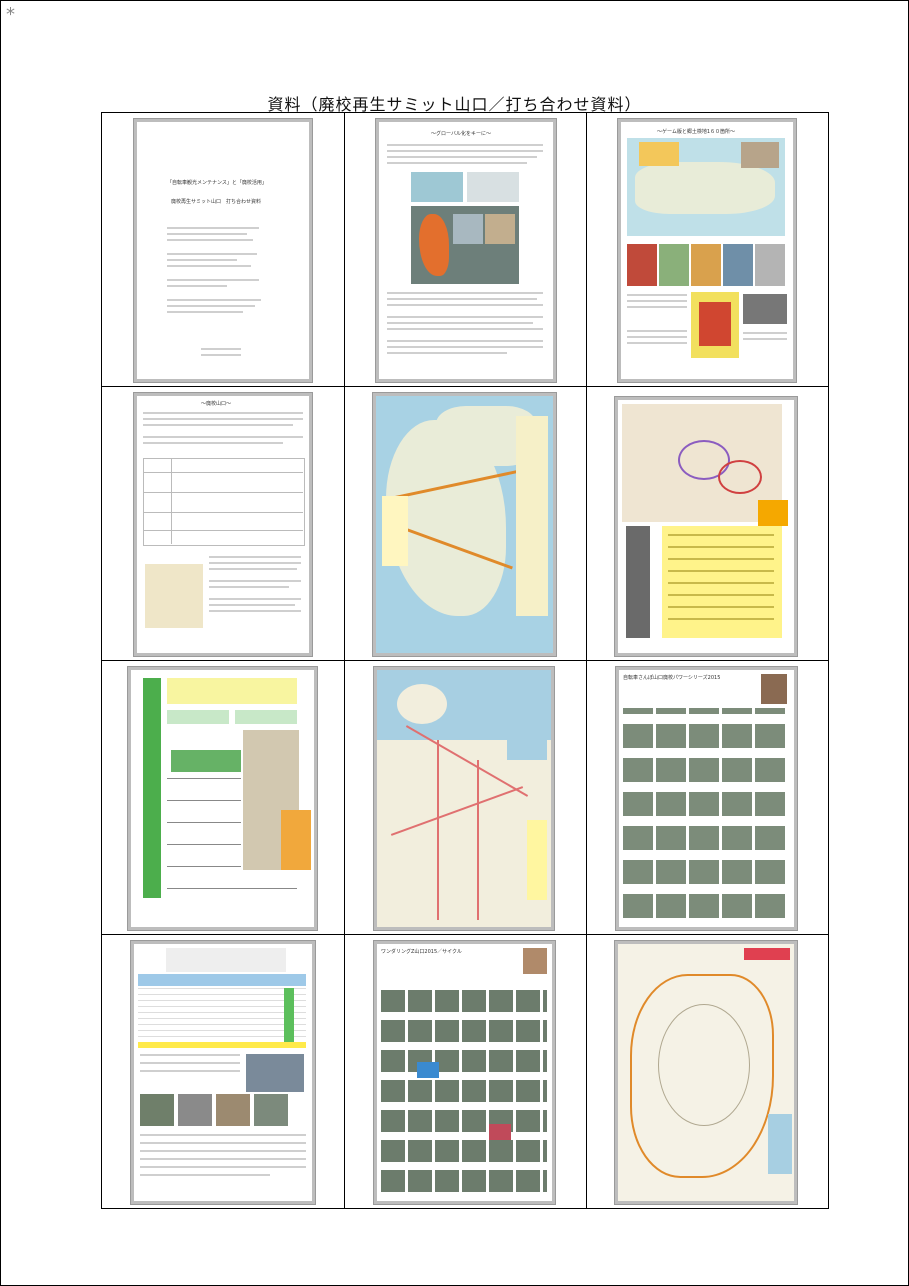 Image resolution: width=909 pixels, height=1286 pixels. Describe the element at coordinates (464, 798) in the screenshot. I see `thumbnail-city-map` at that location.